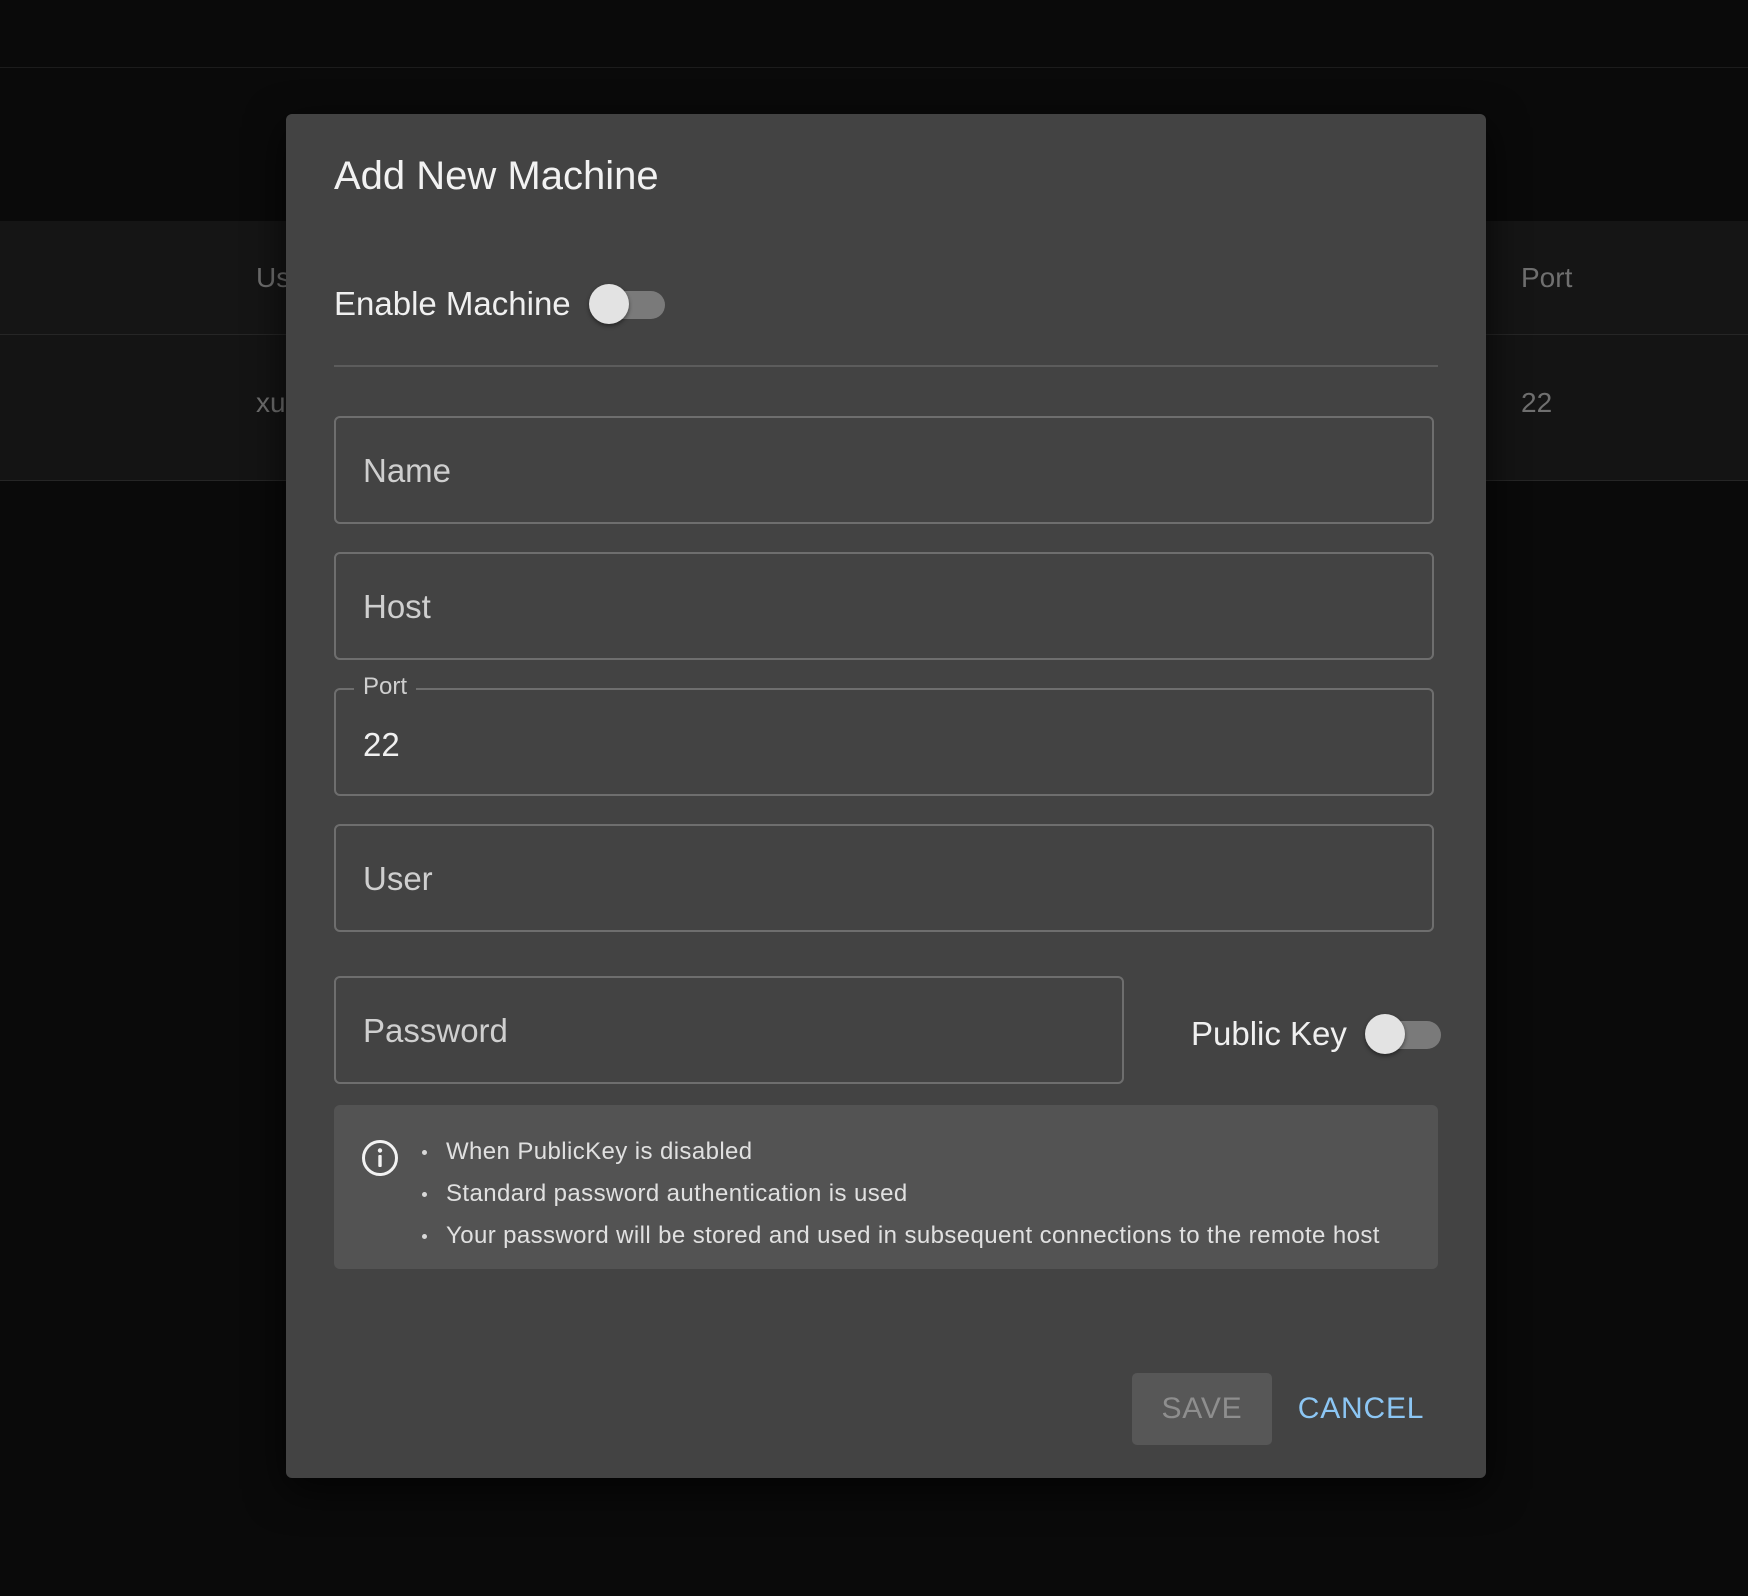  I want to click on host-placeholder: Host, so click(397, 606).